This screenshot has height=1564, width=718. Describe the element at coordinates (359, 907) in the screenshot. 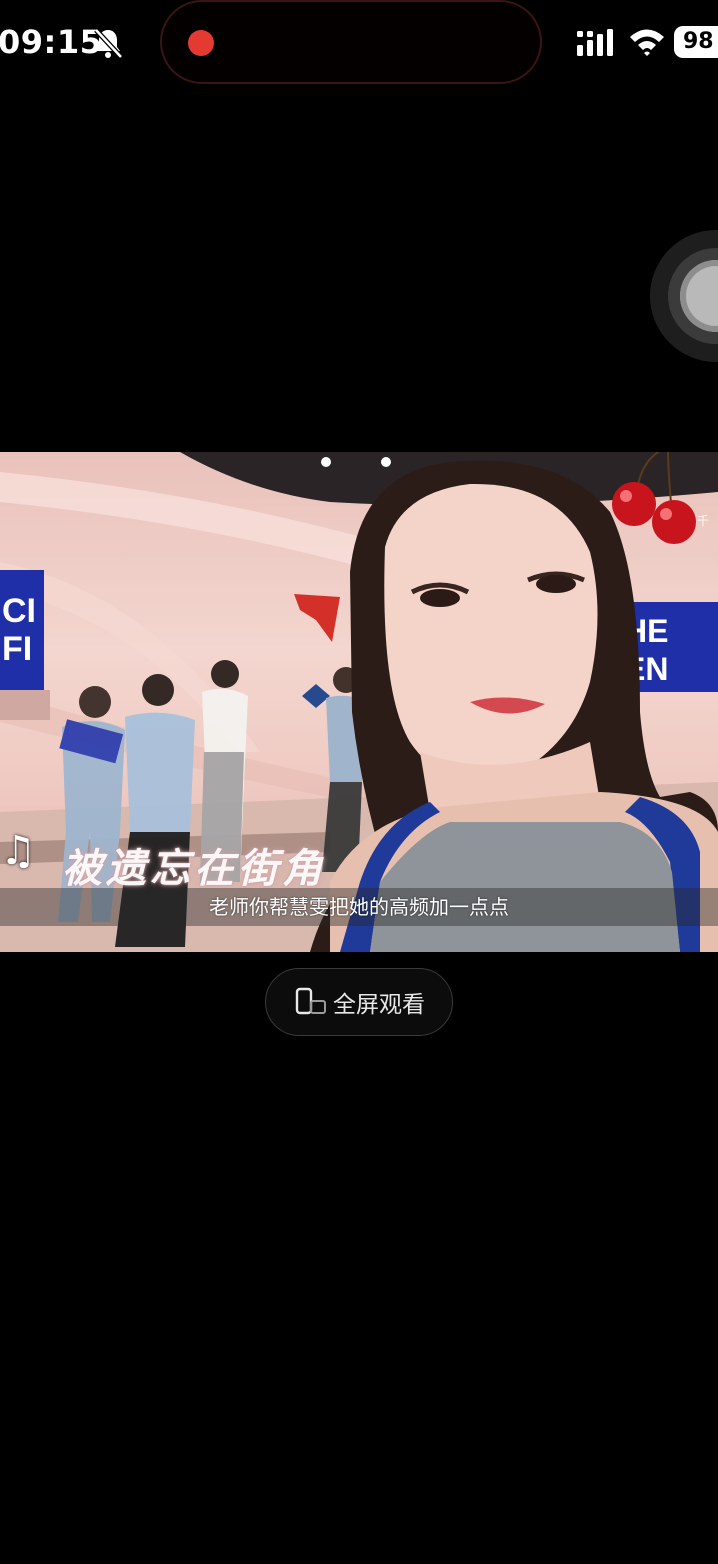

I see `subtitle-text: 老师你帮慧雯把她的高频加一点点` at that location.